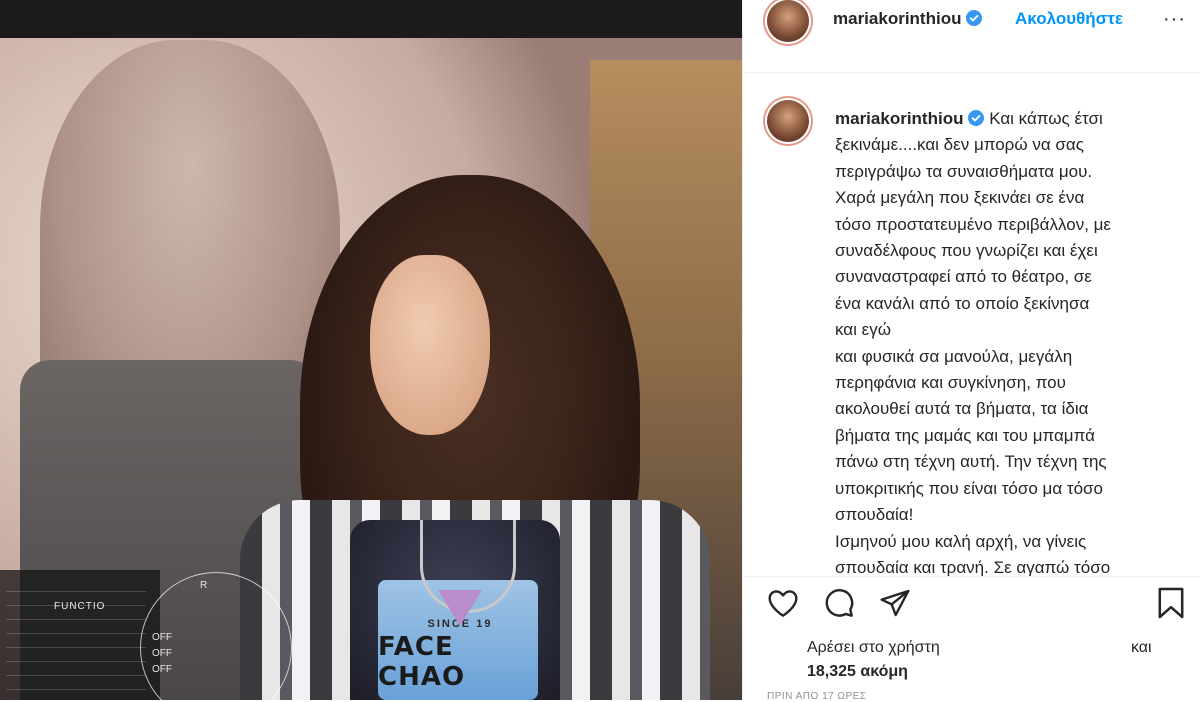  I want to click on likes-count-link: 18,325 ακόμη, so click(857, 672).